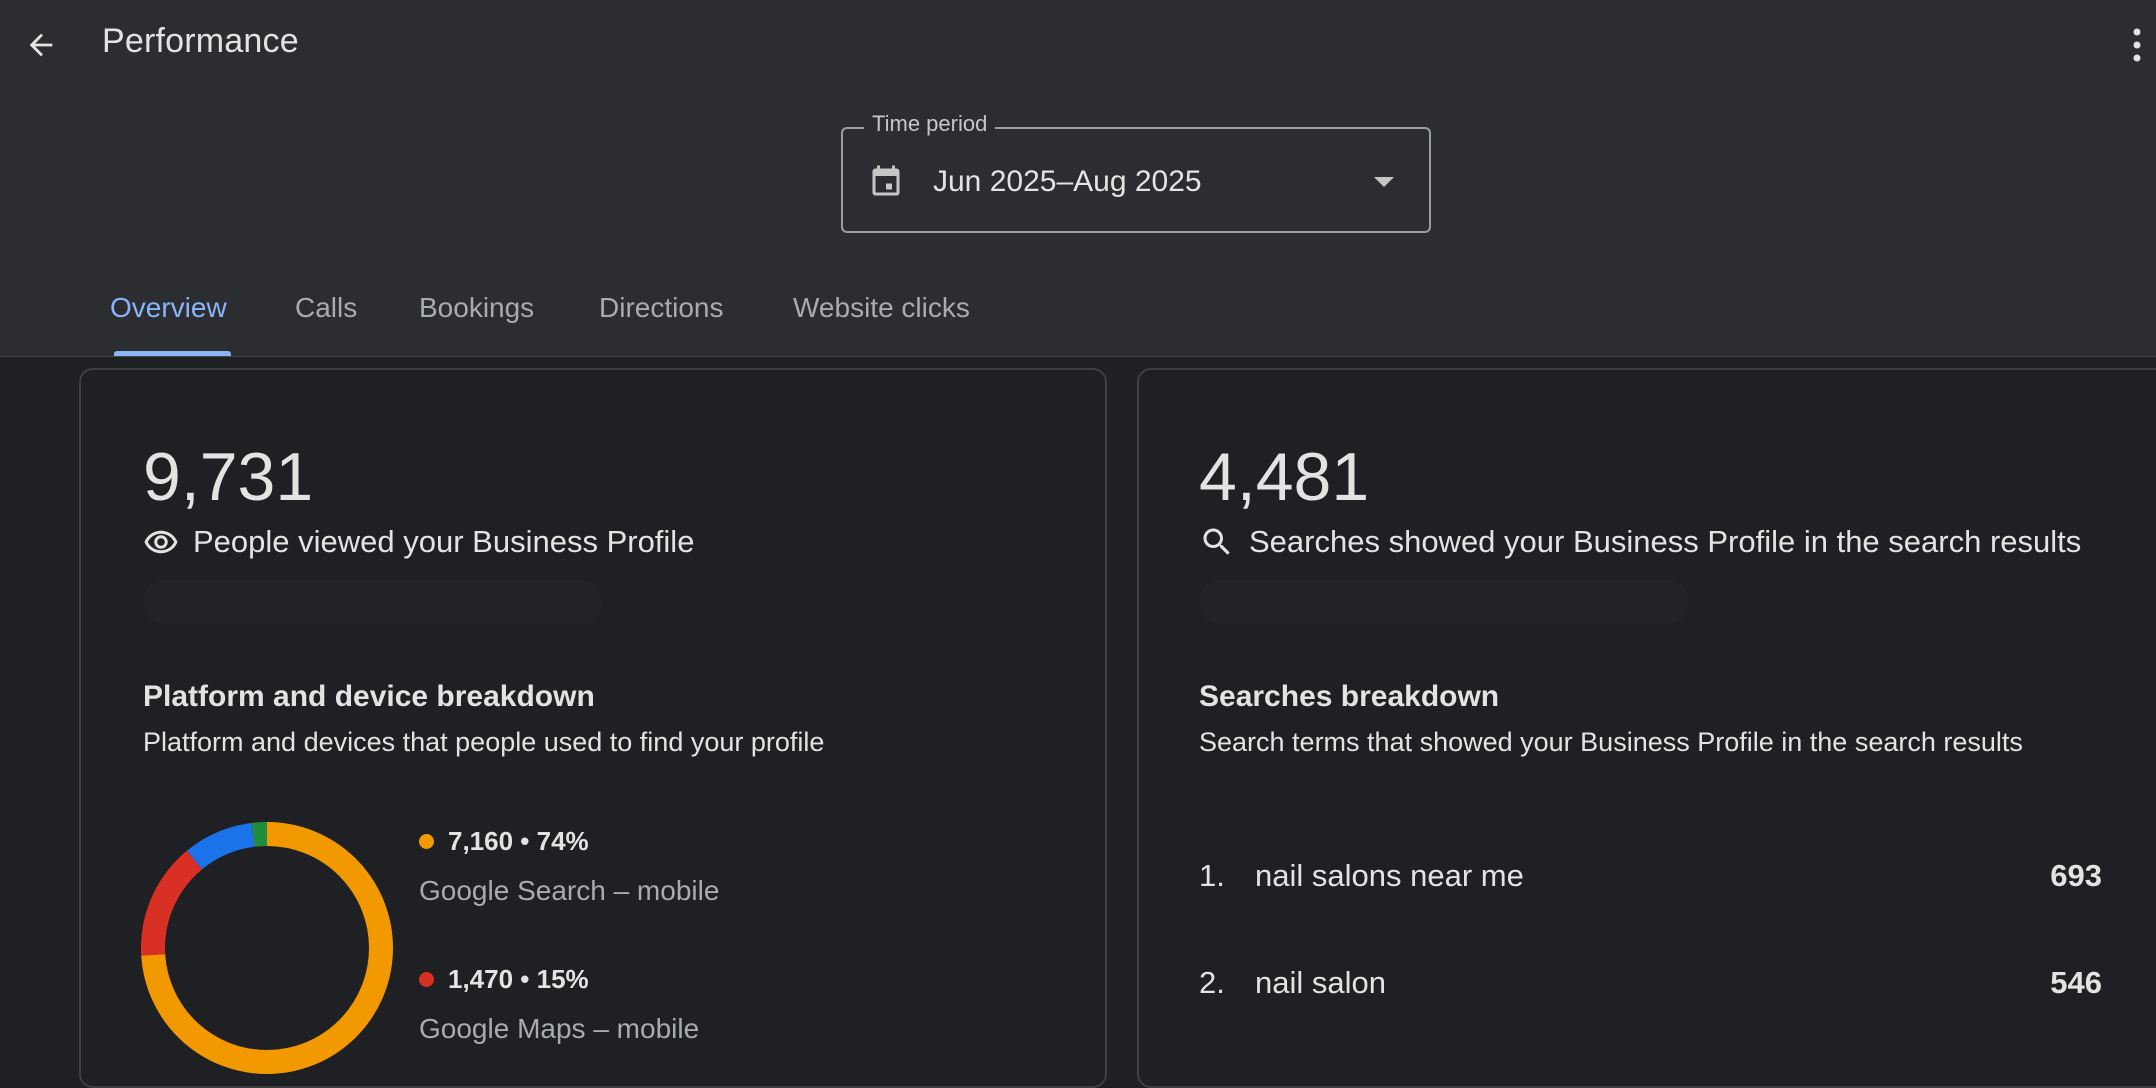 This screenshot has height=1088, width=2156. I want to click on more-options-button, so click(2137, 45).